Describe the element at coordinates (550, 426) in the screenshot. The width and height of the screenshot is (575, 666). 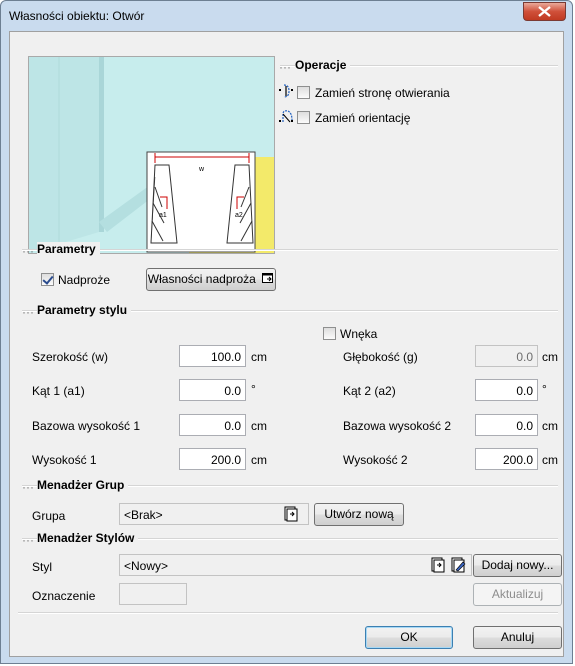
I see `base-height2-unit: cm` at that location.